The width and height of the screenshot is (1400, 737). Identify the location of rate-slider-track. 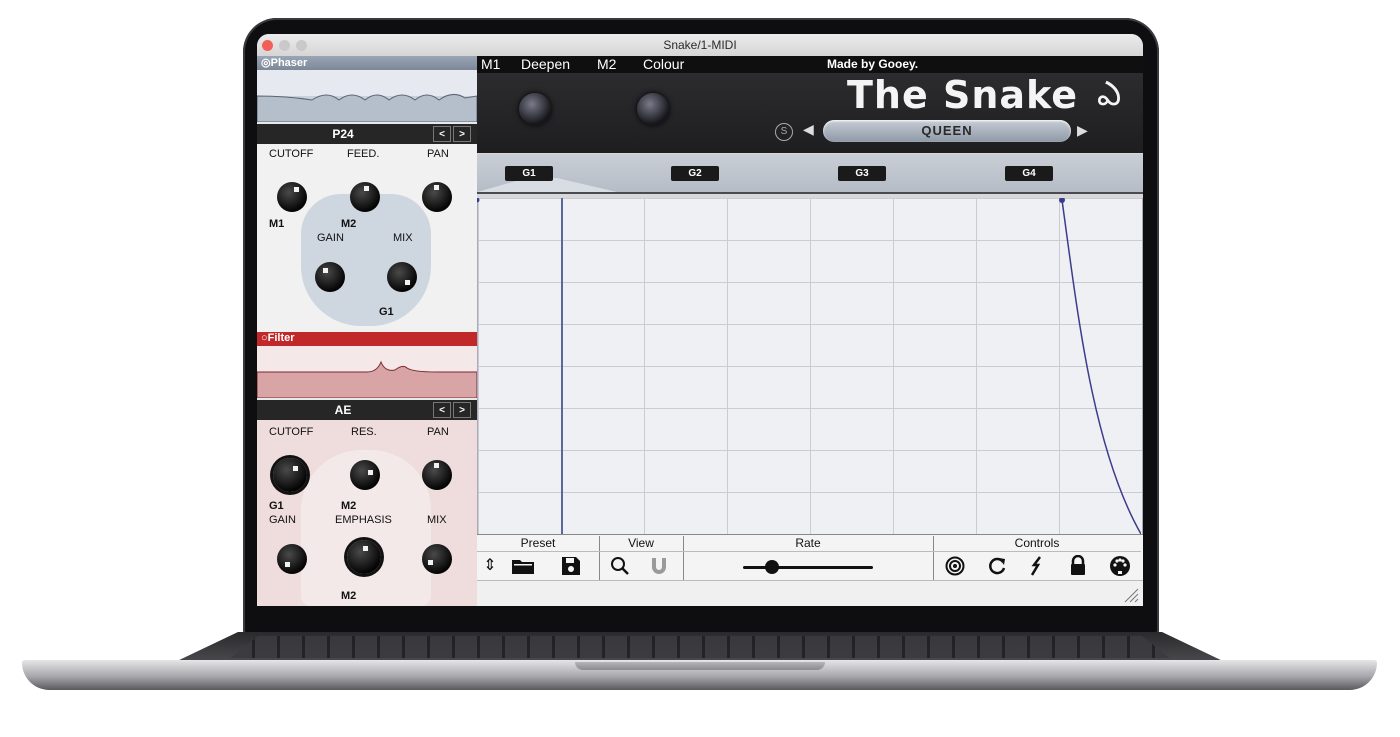
(808, 567).